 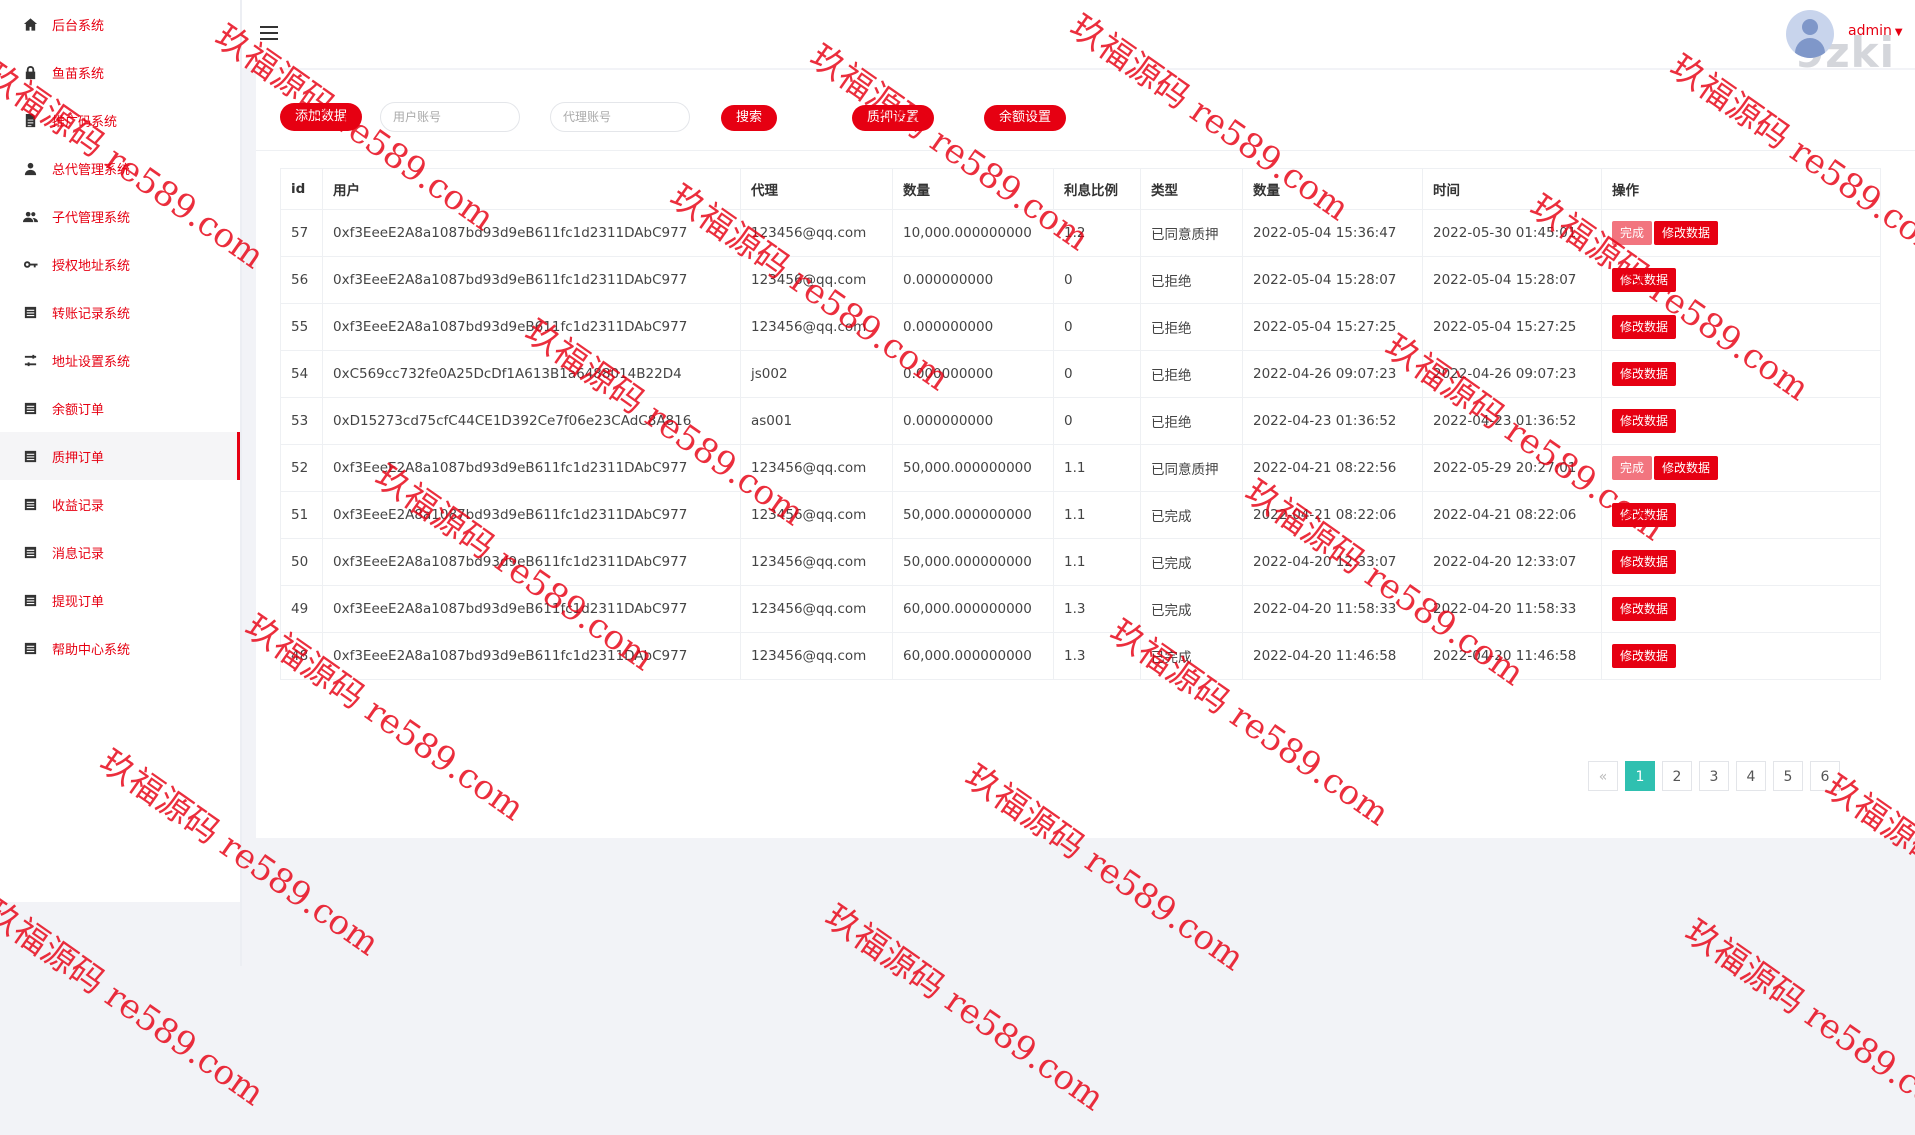 I want to click on sidebar-item-1: 后台系统, so click(x=120, y=24).